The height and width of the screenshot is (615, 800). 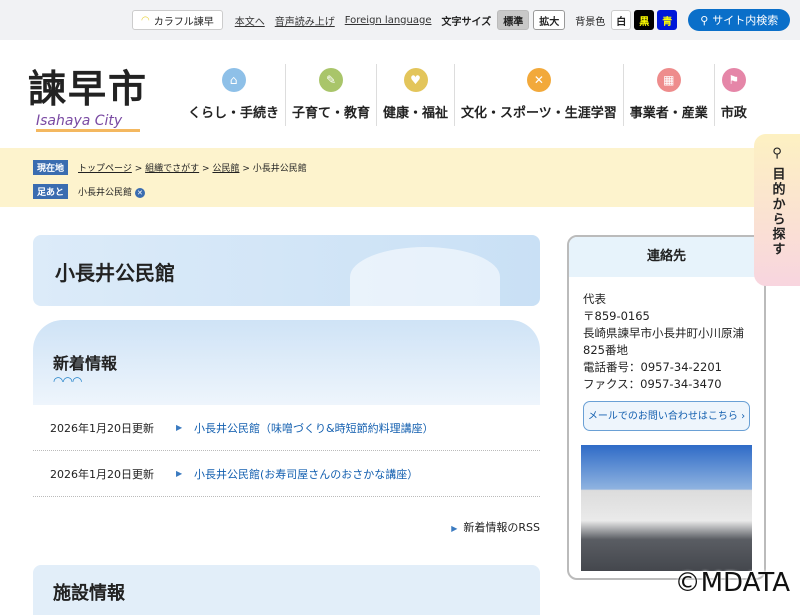 I want to click on gnav-item: ▦ 事業者・産業, so click(x=669, y=95).